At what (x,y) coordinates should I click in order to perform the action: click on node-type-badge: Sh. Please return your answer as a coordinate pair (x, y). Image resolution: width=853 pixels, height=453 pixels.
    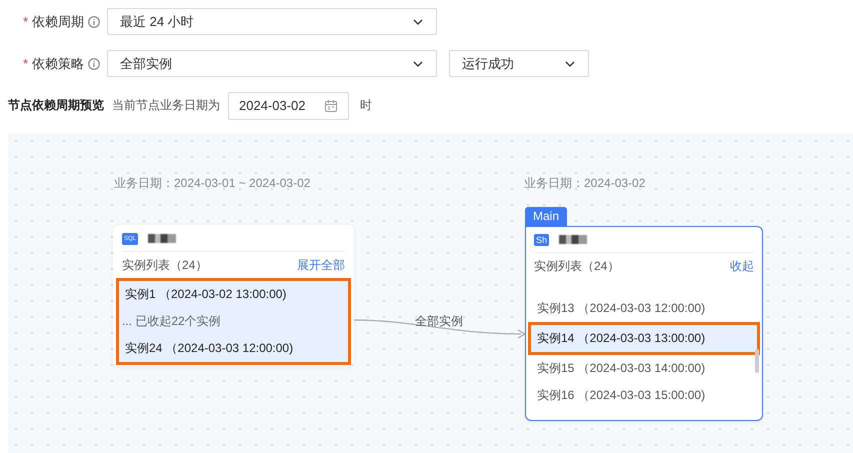
    Looking at the image, I should click on (542, 240).